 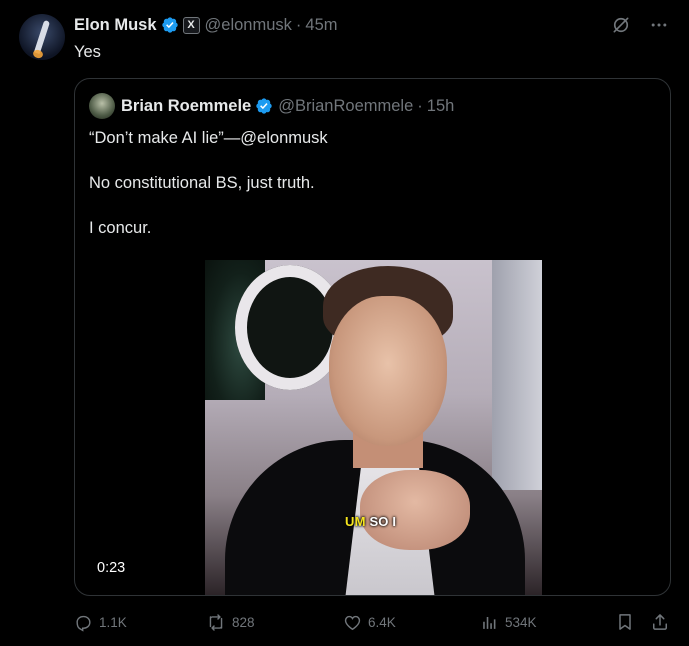 I want to click on quoted-timestamp: 15h, so click(x=441, y=106).